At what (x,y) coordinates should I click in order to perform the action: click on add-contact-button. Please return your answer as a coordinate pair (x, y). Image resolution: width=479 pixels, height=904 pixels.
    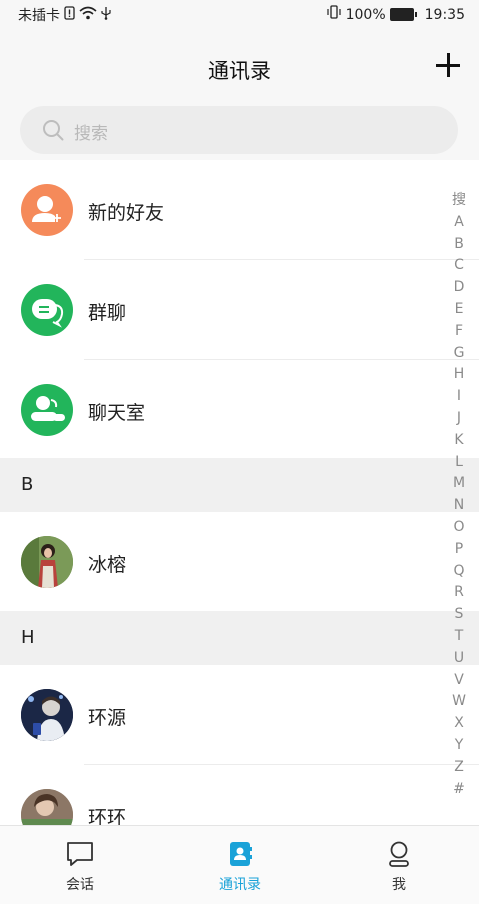
    Looking at the image, I should click on (448, 65).